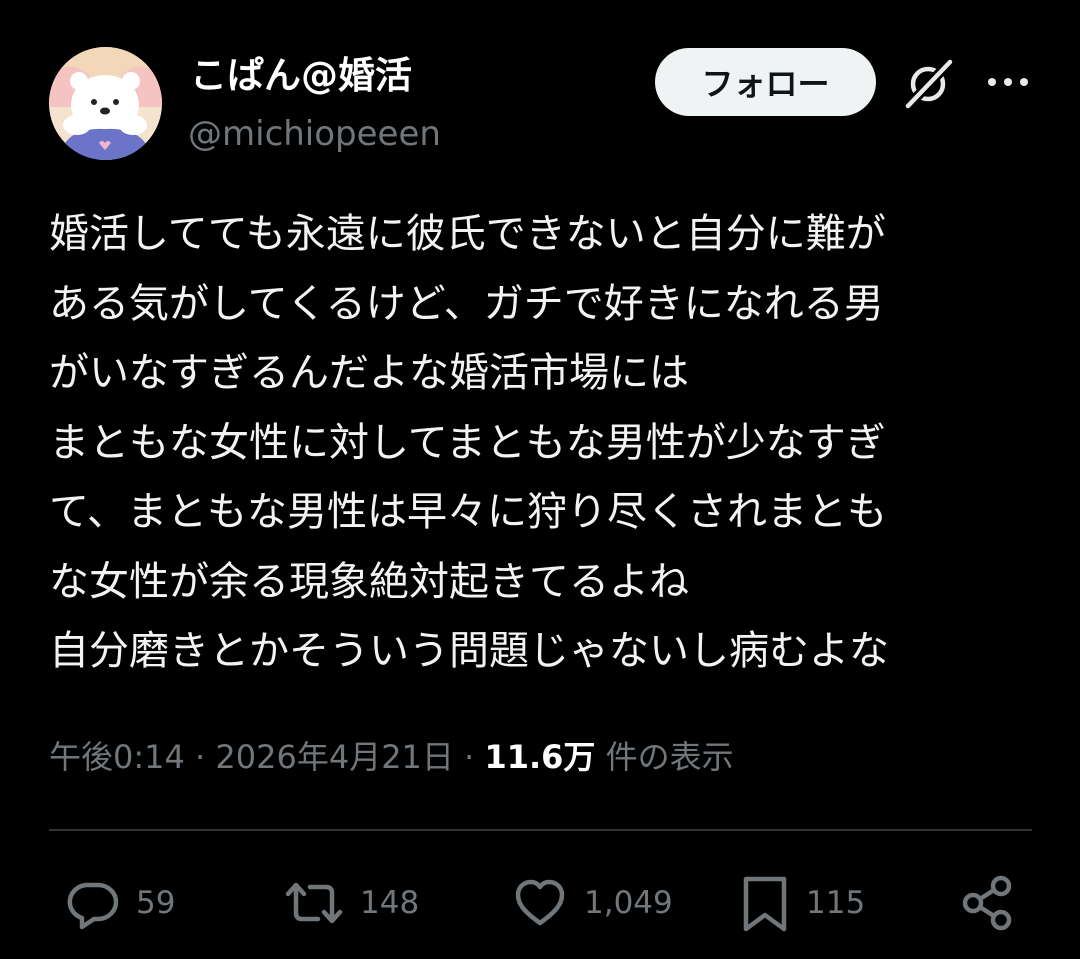  Describe the element at coordinates (928, 84) in the screenshot. I see `grok-icon` at that location.